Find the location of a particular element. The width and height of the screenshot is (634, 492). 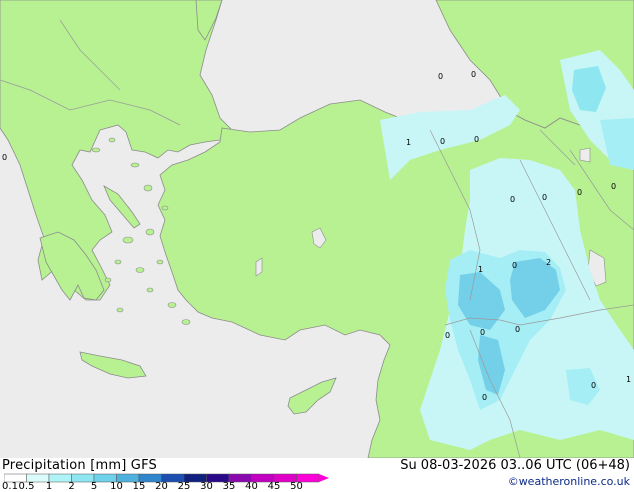

color-scale-label: 30 is located at coordinates (206, 486).